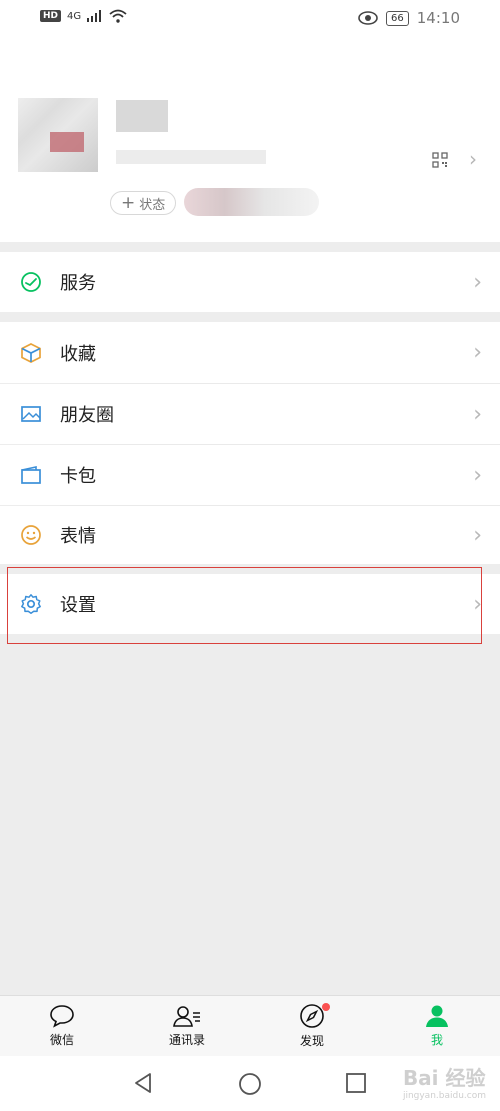 Image resolution: width=500 pixels, height=1111 pixels. Describe the element at coordinates (78, 354) in the screenshot. I see `favorites-label: 收藏` at that location.